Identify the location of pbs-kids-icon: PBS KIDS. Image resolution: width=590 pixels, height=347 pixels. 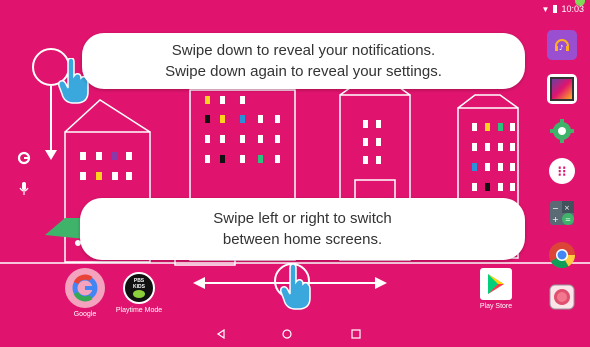
(139, 288).